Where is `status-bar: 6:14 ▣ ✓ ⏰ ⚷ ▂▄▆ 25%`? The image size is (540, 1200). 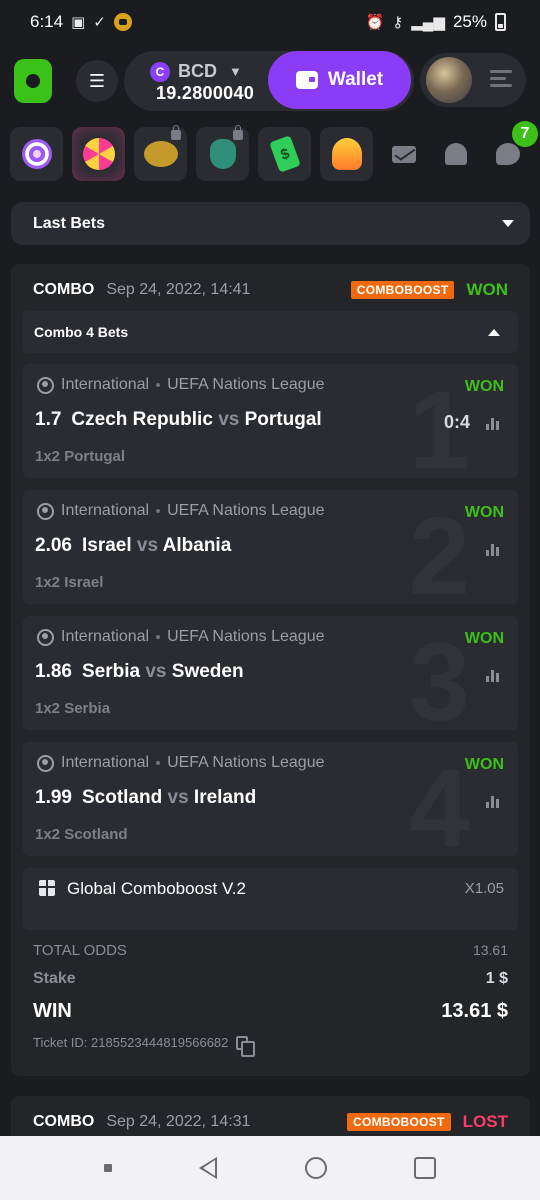
status-bar: 6:14 ▣ ✓ ⏰ ⚷ ▂▄▆ 25% is located at coordinates (270, 22).